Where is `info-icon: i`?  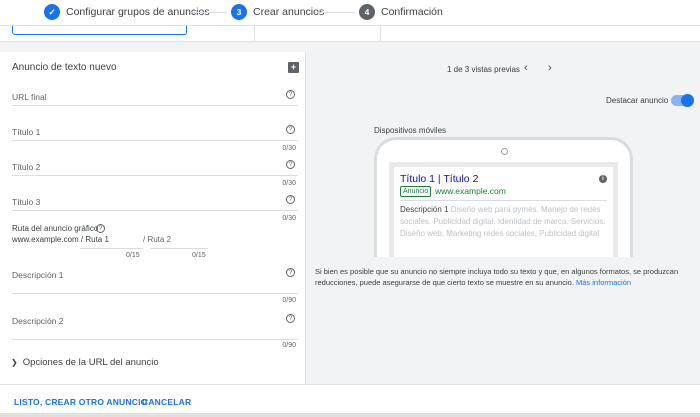
info-icon: i is located at coordinates (603, 179).